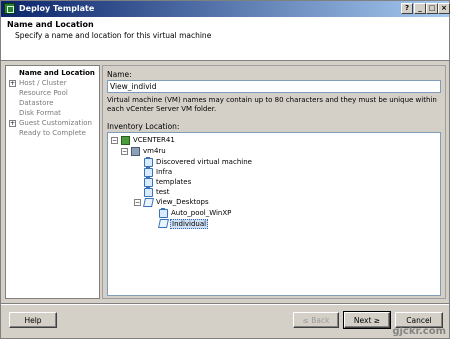 This screenshot has height=339, width=450. What do you see at coordinates (432, 8) in the screenshot?
I see `maximize-icon: □` at bounding box center [432, 8].